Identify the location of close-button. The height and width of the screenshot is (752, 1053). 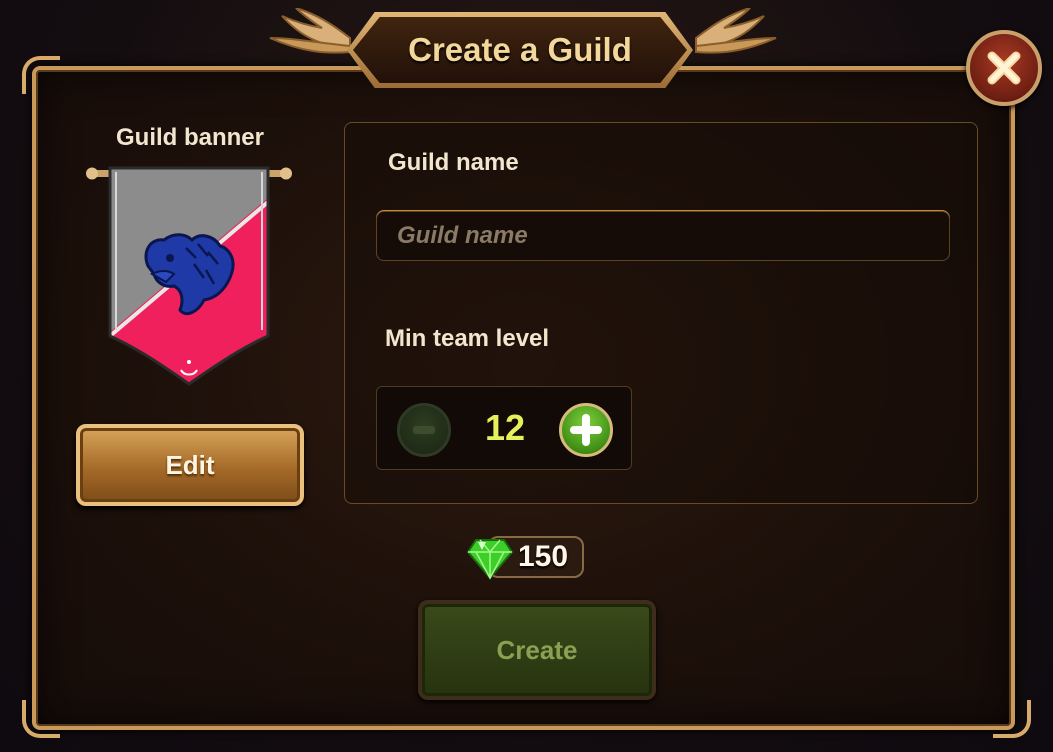
(1004, 68).